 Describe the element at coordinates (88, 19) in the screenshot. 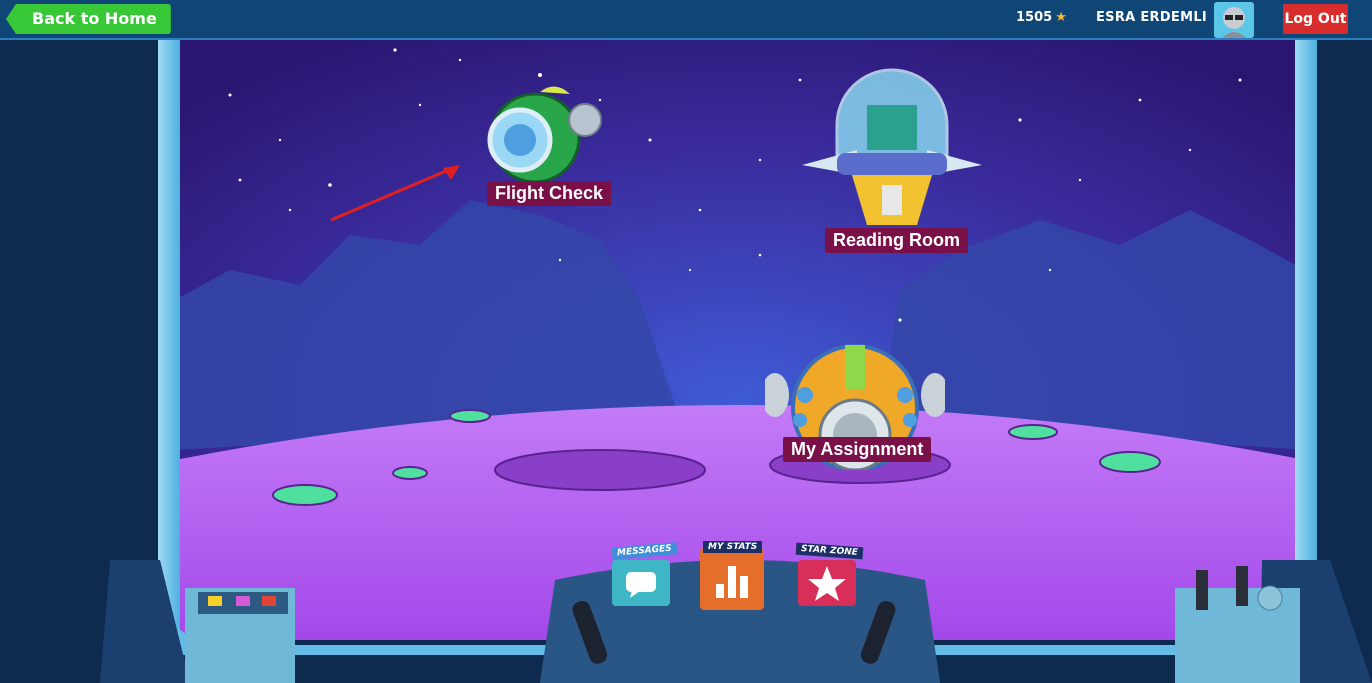

I see `back-to-home-button: Back to Home` at that location.